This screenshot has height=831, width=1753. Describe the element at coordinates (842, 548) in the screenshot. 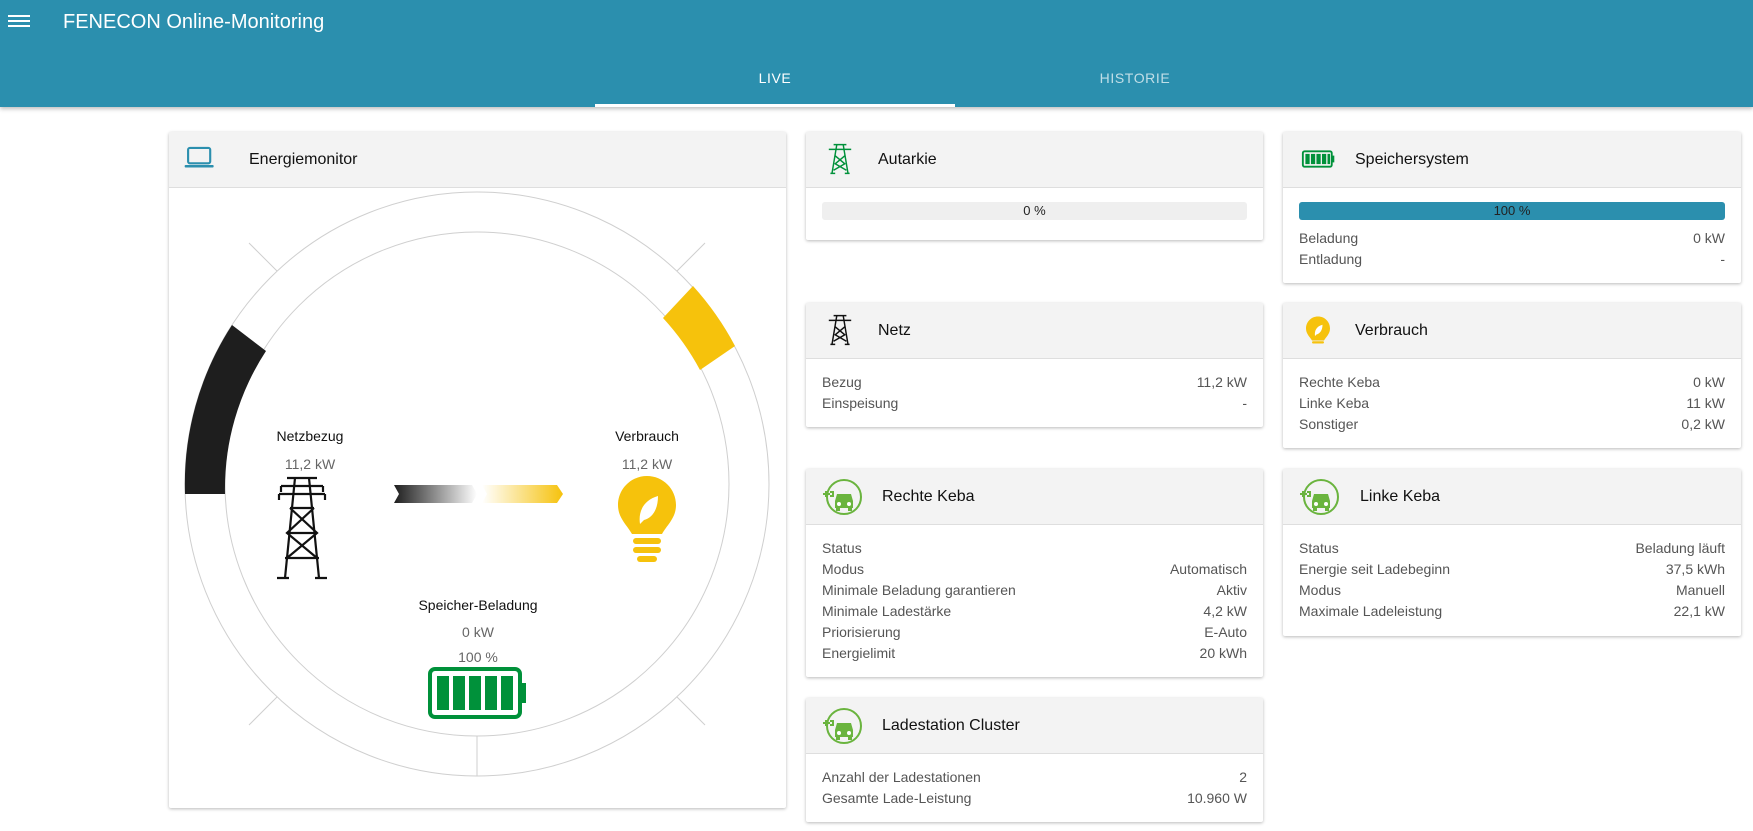

I see `row-label: Status` at that location.